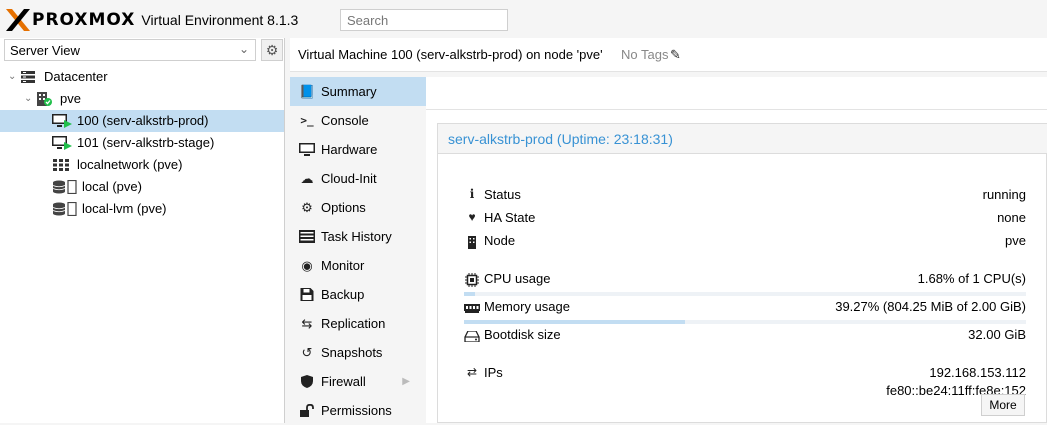  I want to click on more-button: More, so click(1003, 405).